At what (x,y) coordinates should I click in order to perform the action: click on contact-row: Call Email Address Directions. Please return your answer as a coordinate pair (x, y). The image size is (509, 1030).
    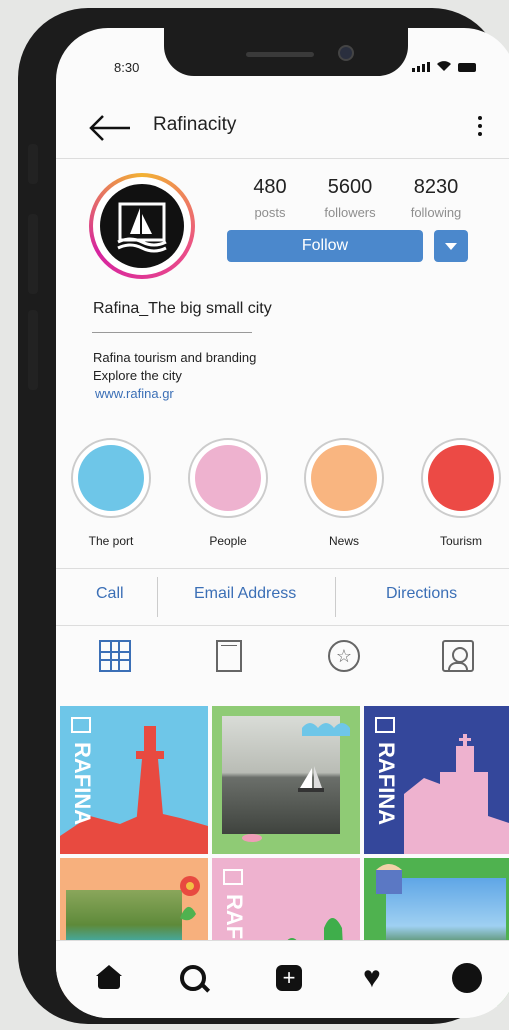
    Looking at the image, I should click on (282, 597).